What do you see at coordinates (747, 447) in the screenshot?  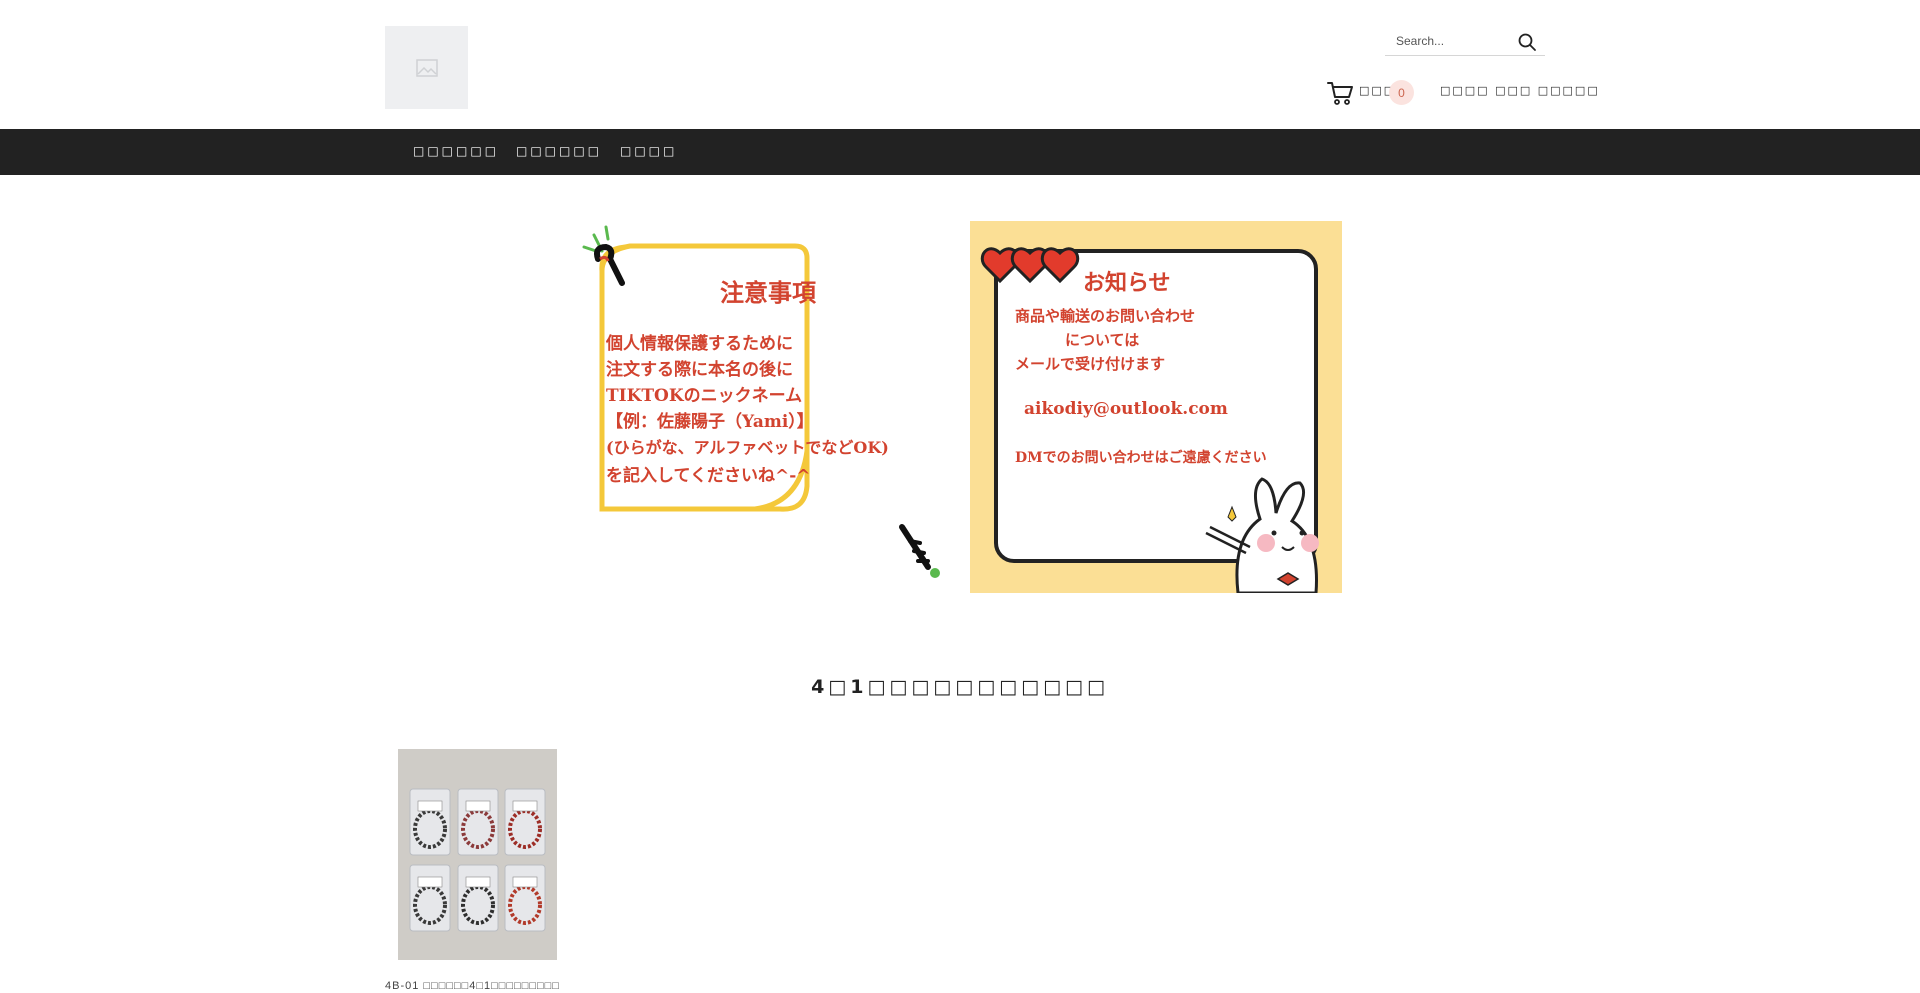 I see `caution-line-5: (ひらがな、アルファベットでなどOK)` at bounding box center [747, 447].